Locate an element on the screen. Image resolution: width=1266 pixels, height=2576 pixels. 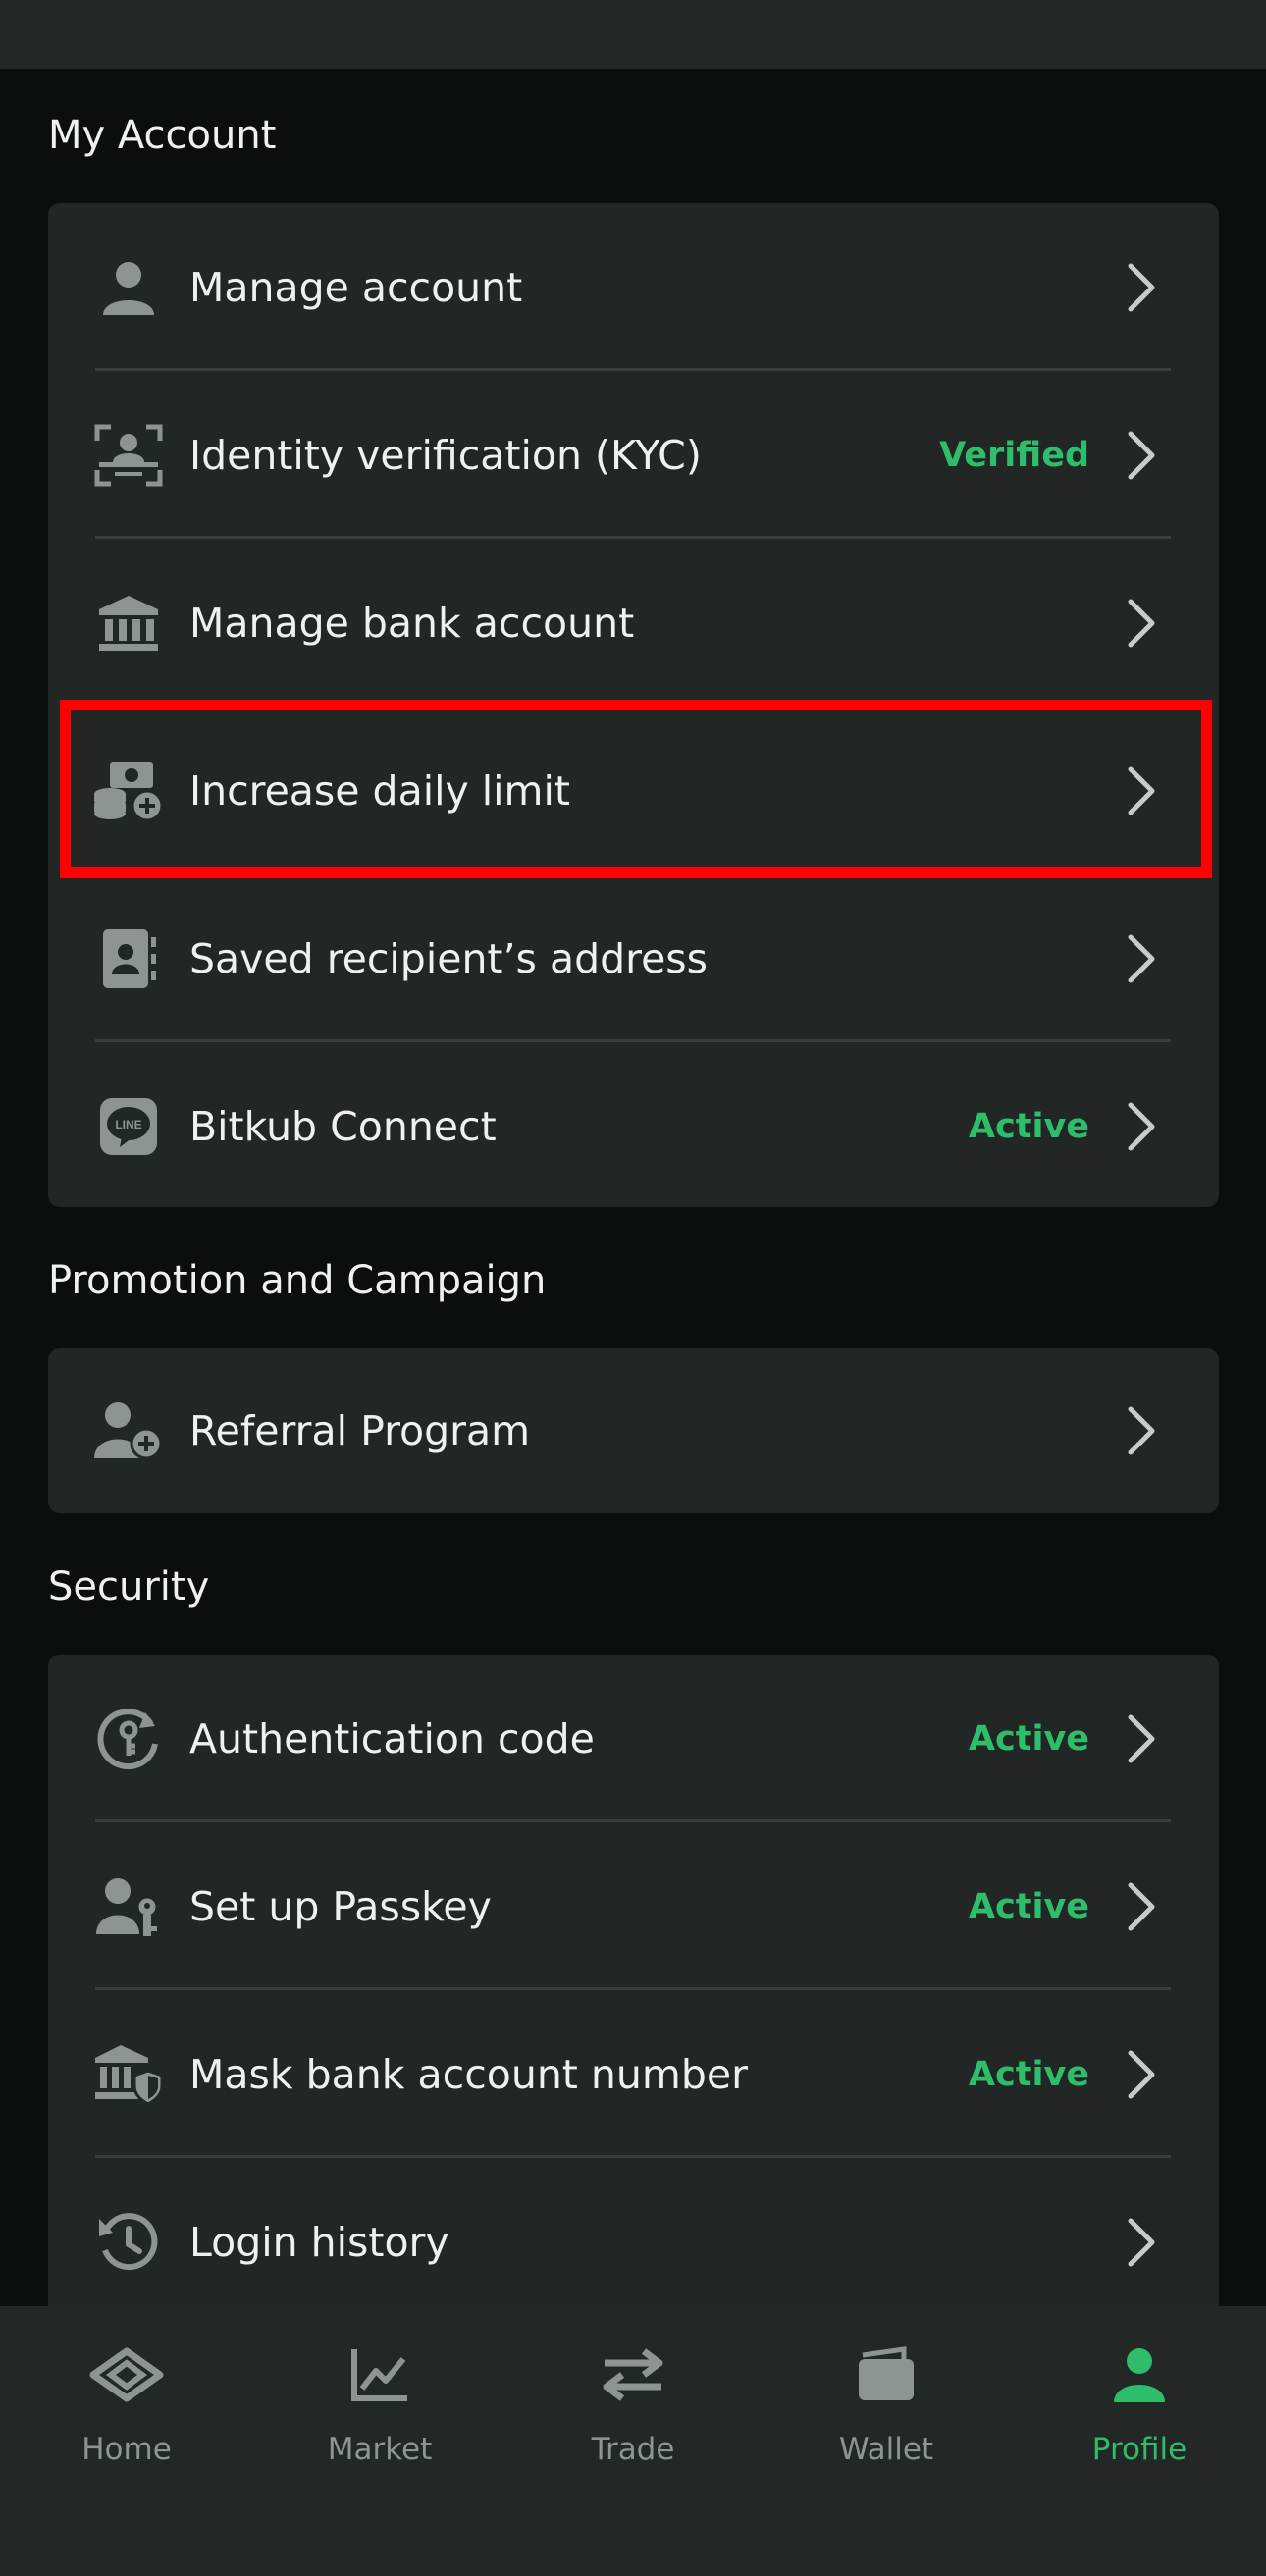
history-icon is located at coordinates (128, 2242).